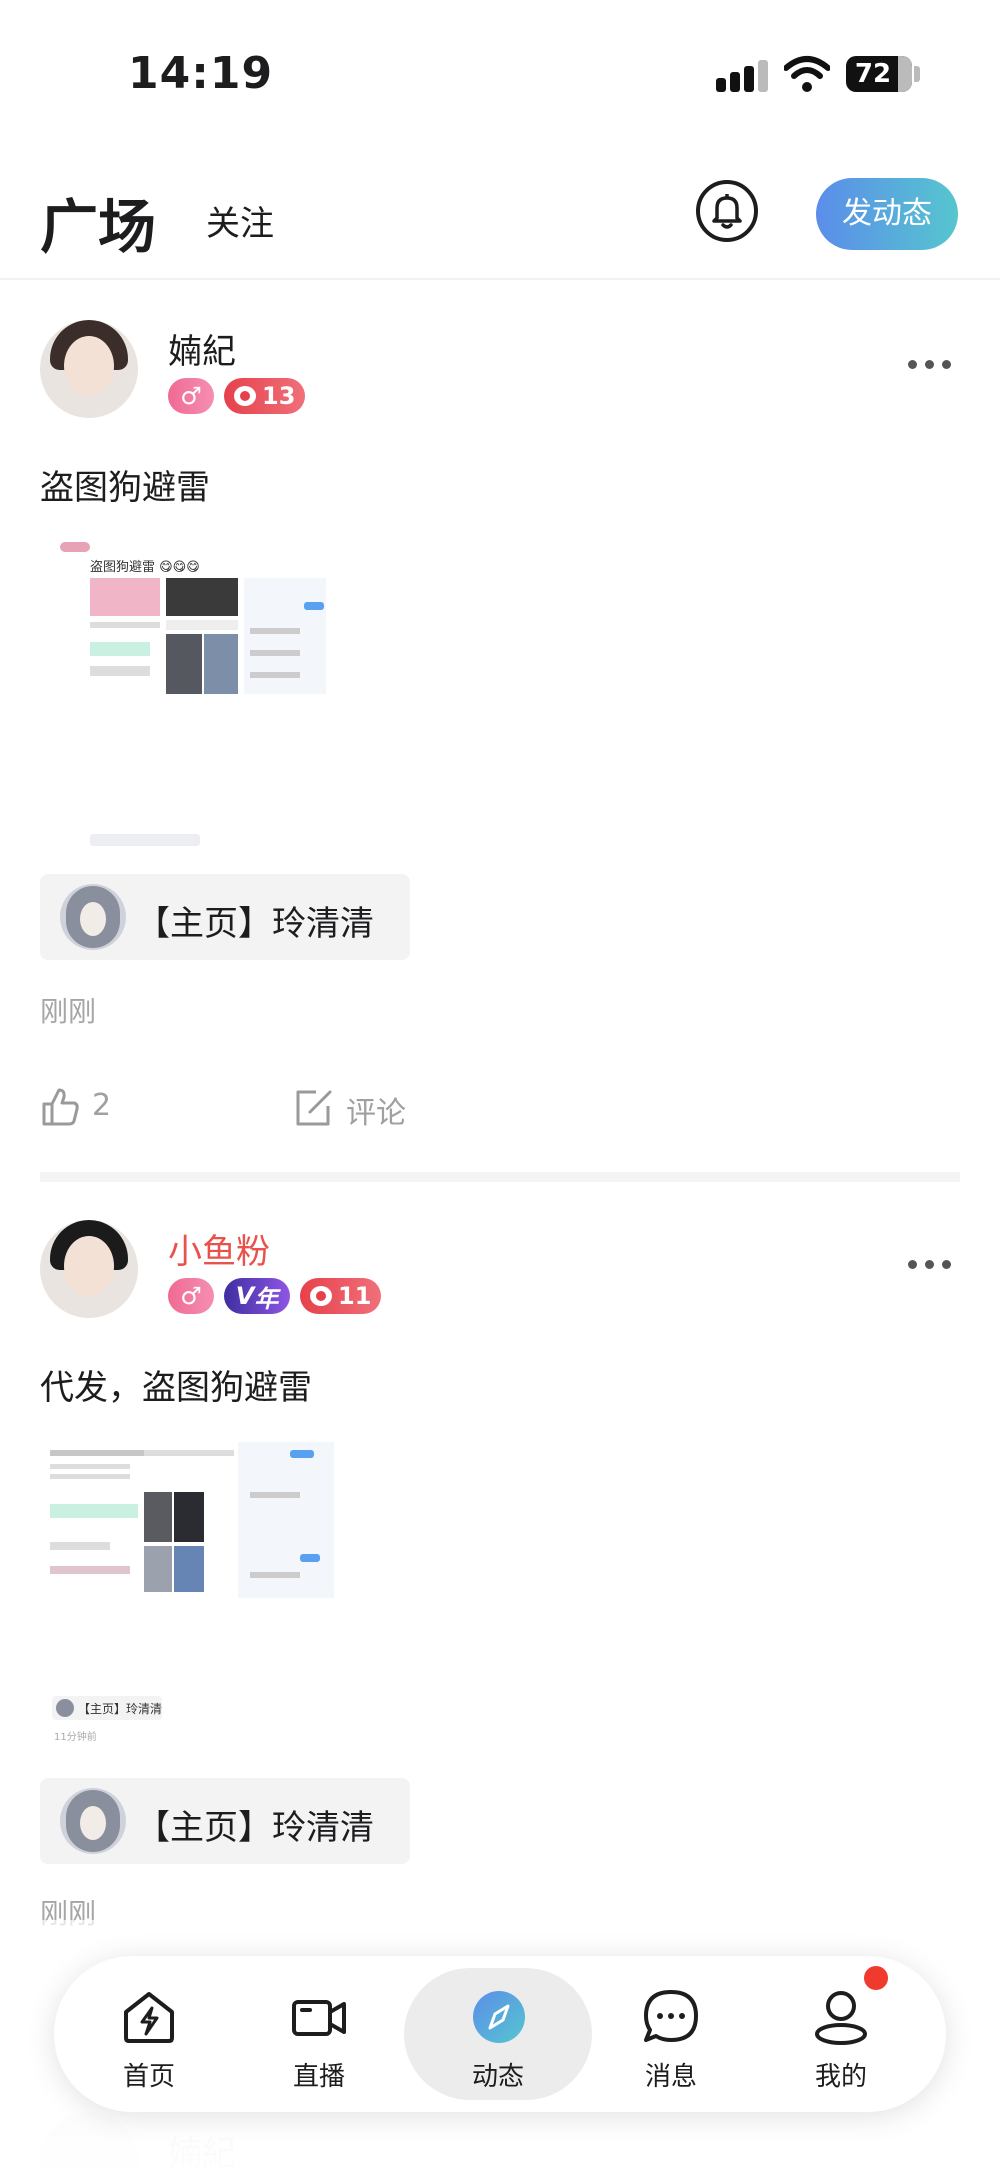  I want to click on post-text: 盗图狗避雷, so click(125, 488).